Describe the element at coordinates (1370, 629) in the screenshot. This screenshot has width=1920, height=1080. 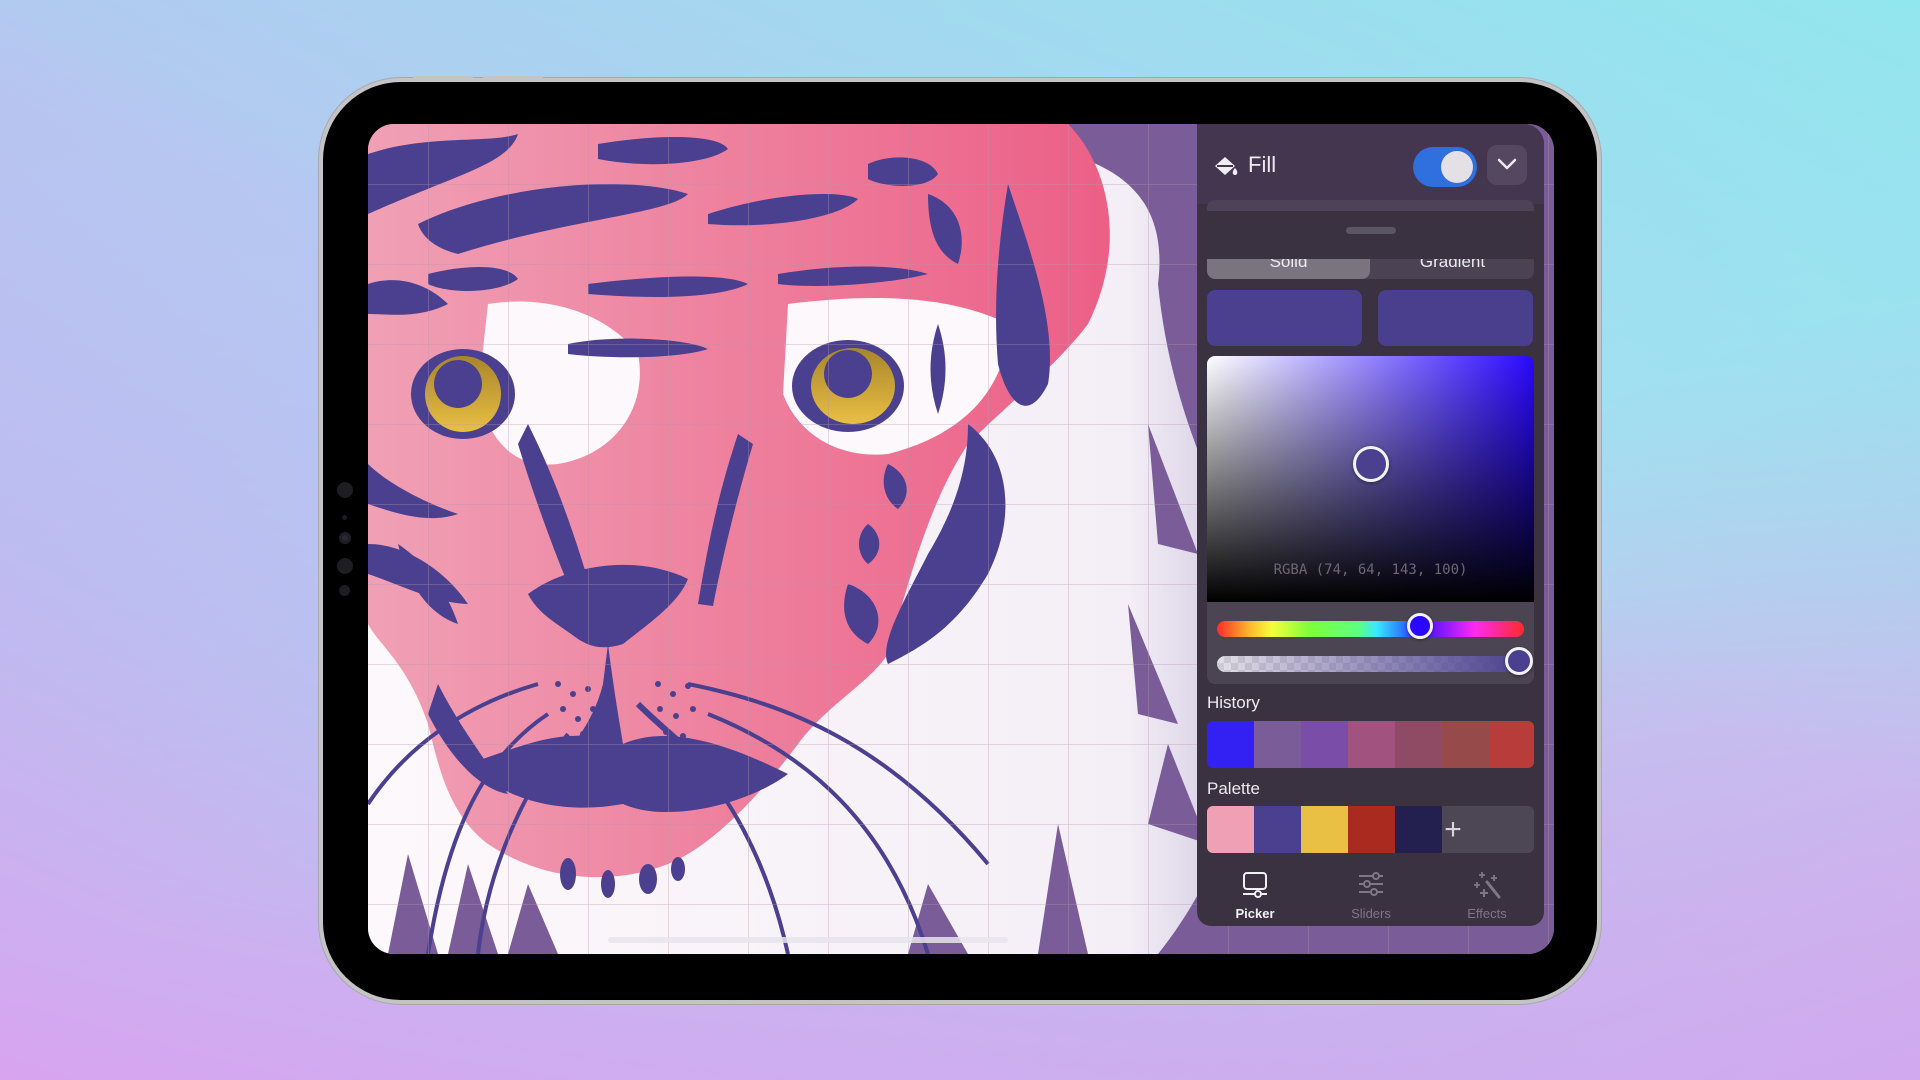
I see `hue-slider` at that location.